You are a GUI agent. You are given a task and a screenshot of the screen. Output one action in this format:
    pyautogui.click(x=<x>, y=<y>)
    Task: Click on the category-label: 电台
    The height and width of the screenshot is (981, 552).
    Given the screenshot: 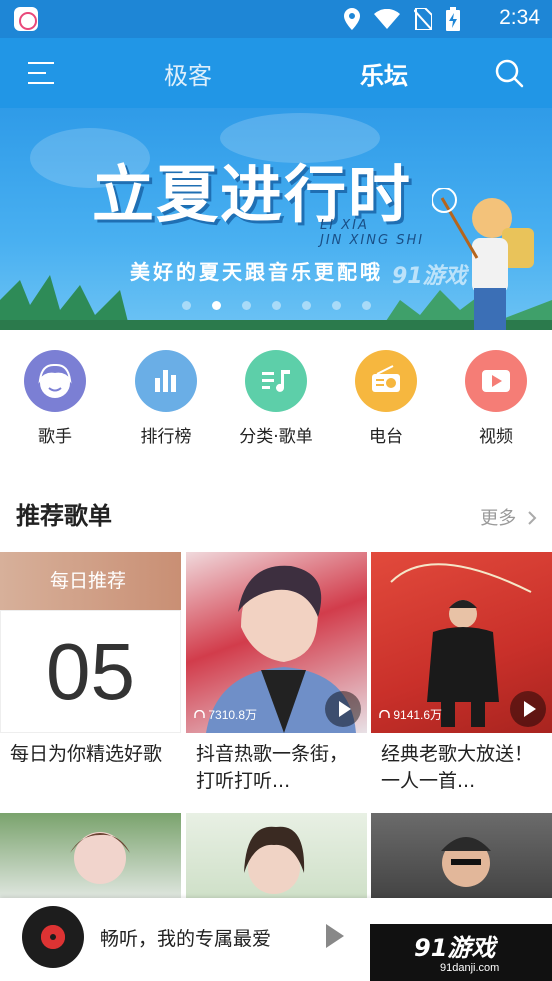 What is the action you would take?
    pyautogui.click(x=386, y=437)
    